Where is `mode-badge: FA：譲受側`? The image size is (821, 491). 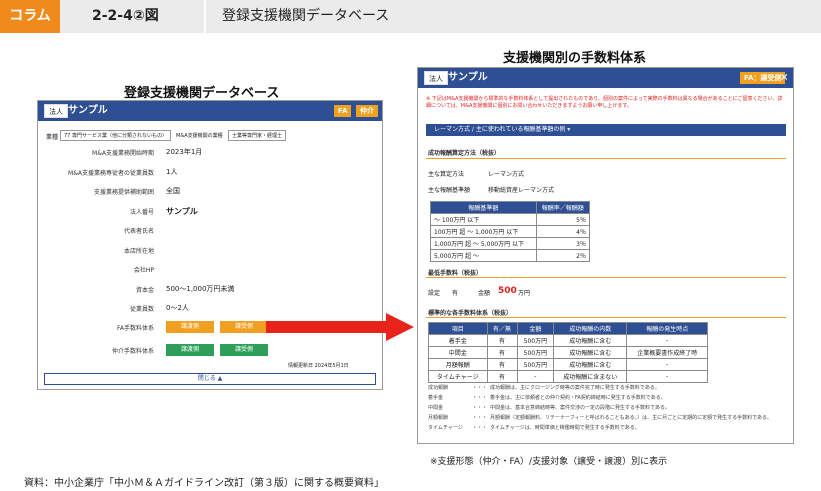
mode-badge: FA：譲受側 is located at coordinates (763, 78).